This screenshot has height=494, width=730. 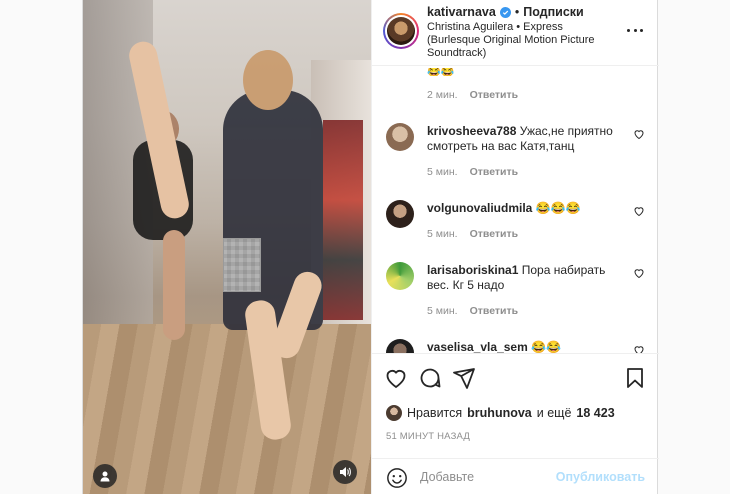 What do you see at coordinates (558, 208) in the screenshot?
I see `comment-text: 😂😂😂` at bounding box center [558, 208].